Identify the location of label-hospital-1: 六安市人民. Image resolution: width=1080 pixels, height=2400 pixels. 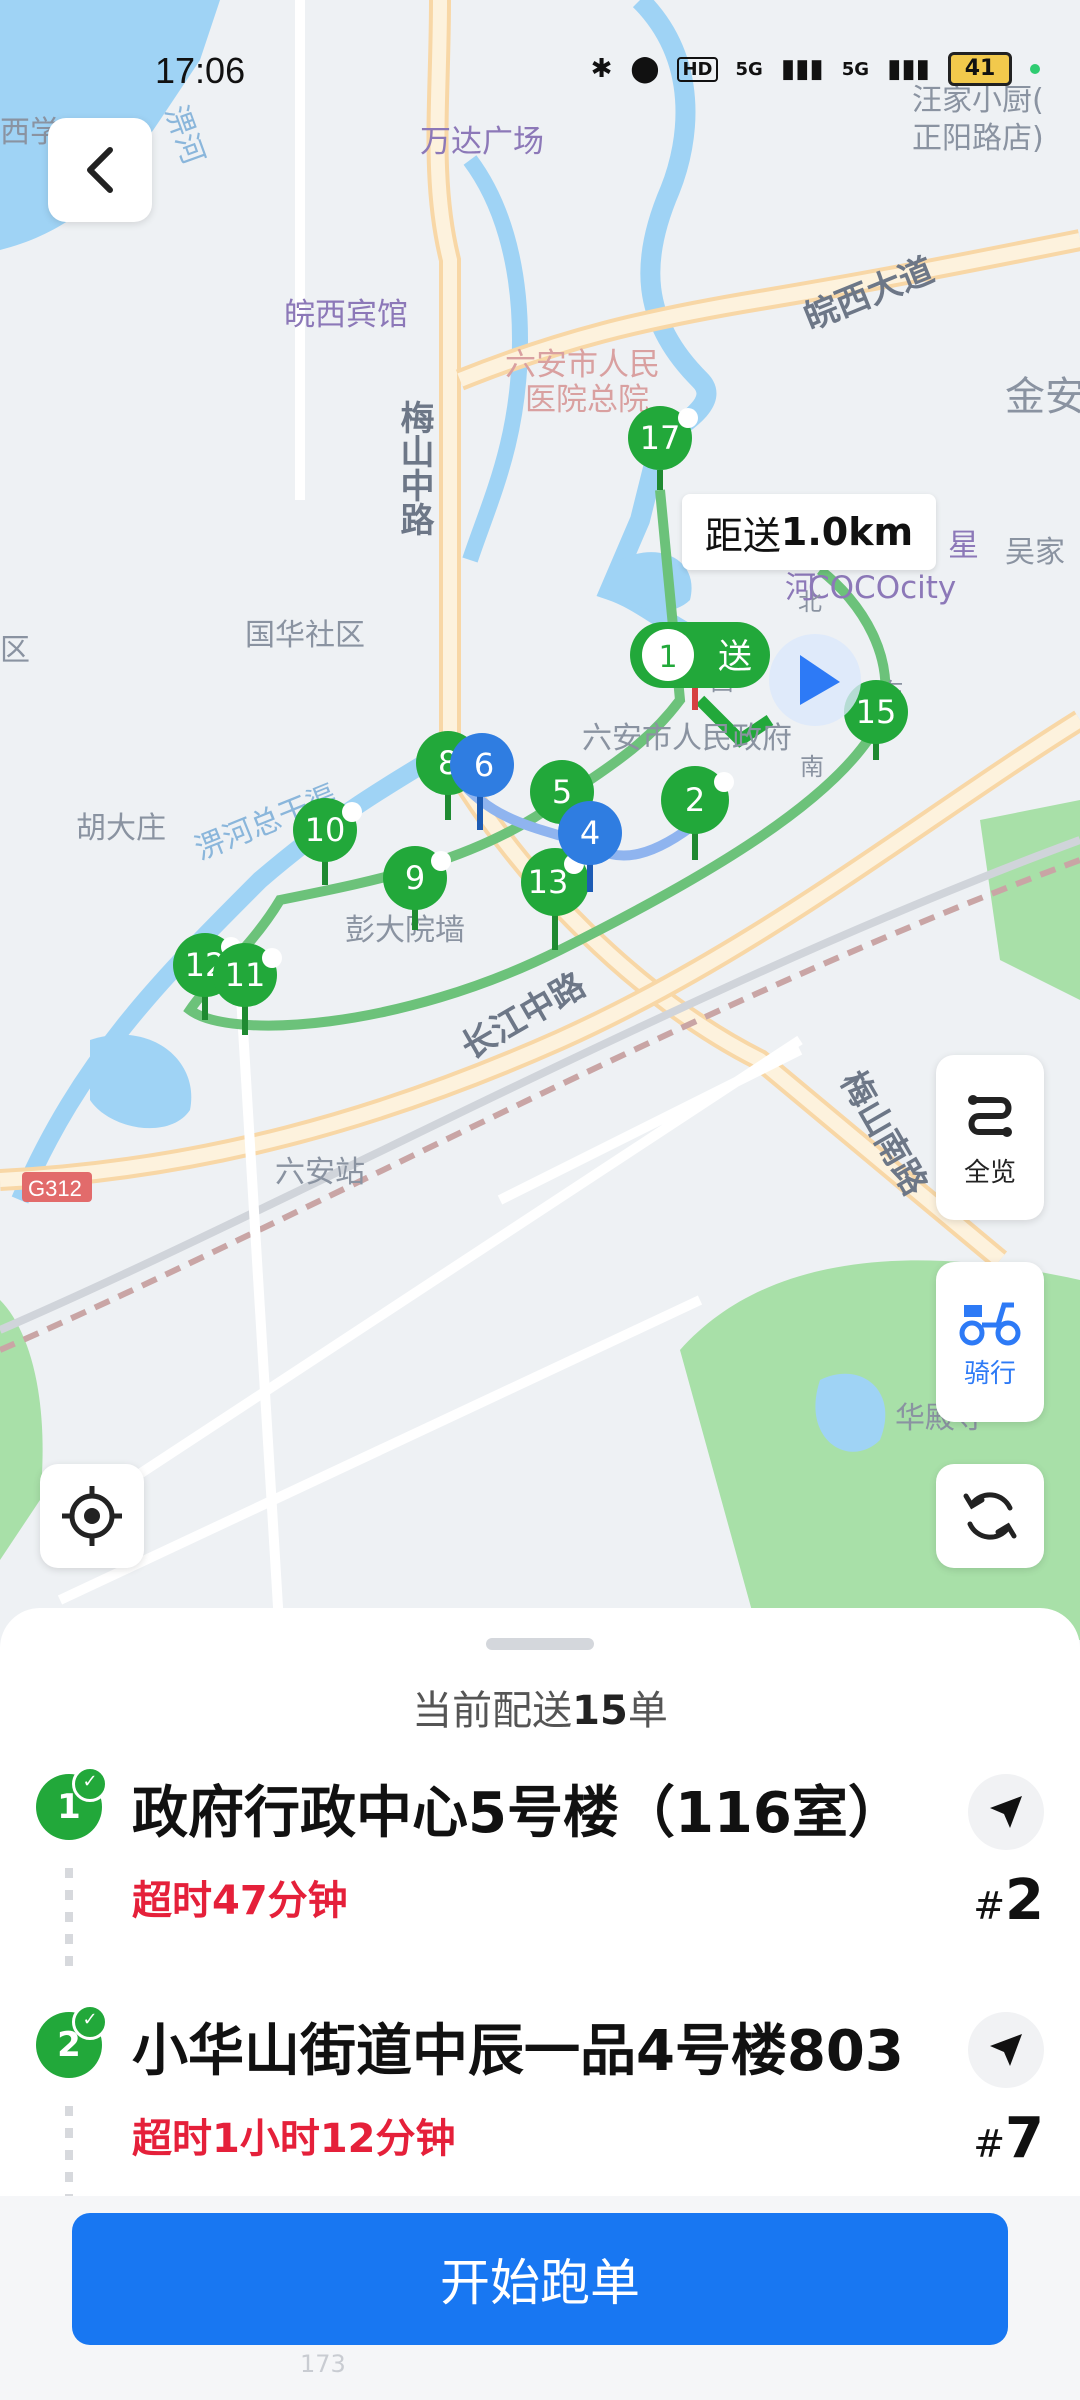
(582, 365).